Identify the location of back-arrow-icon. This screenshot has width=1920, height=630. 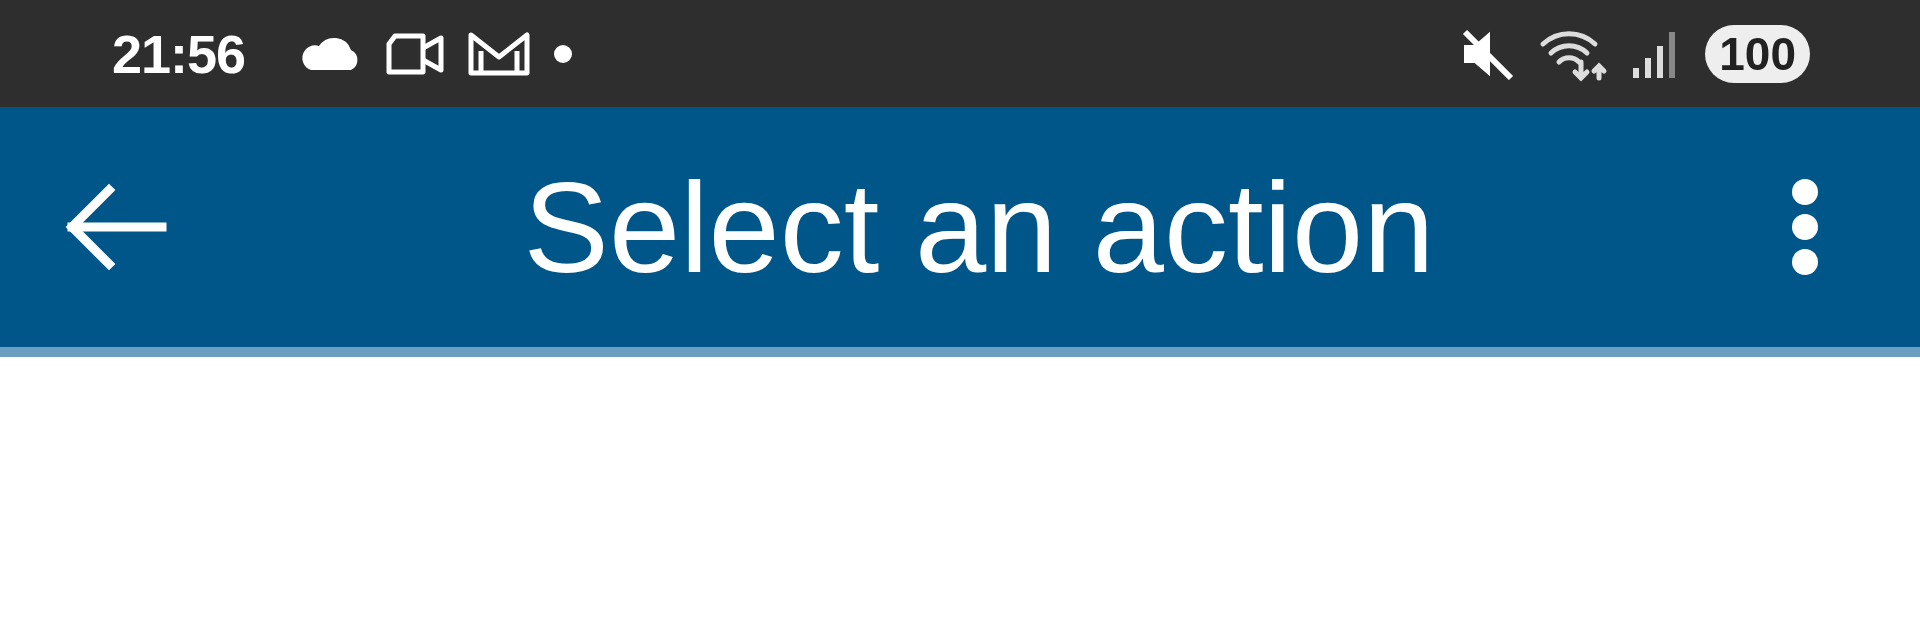
(116, 227).